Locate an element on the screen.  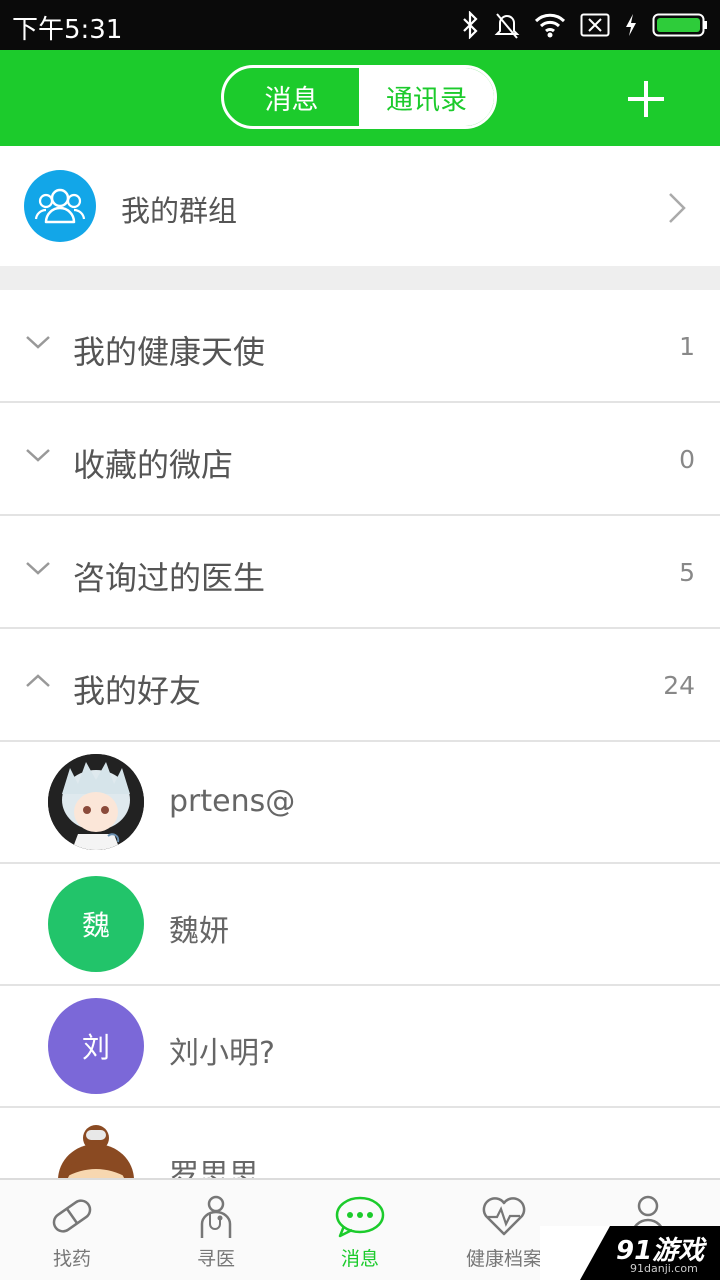
tab-switcher: 消息 通讯录 is located at coordinates (359, 97).